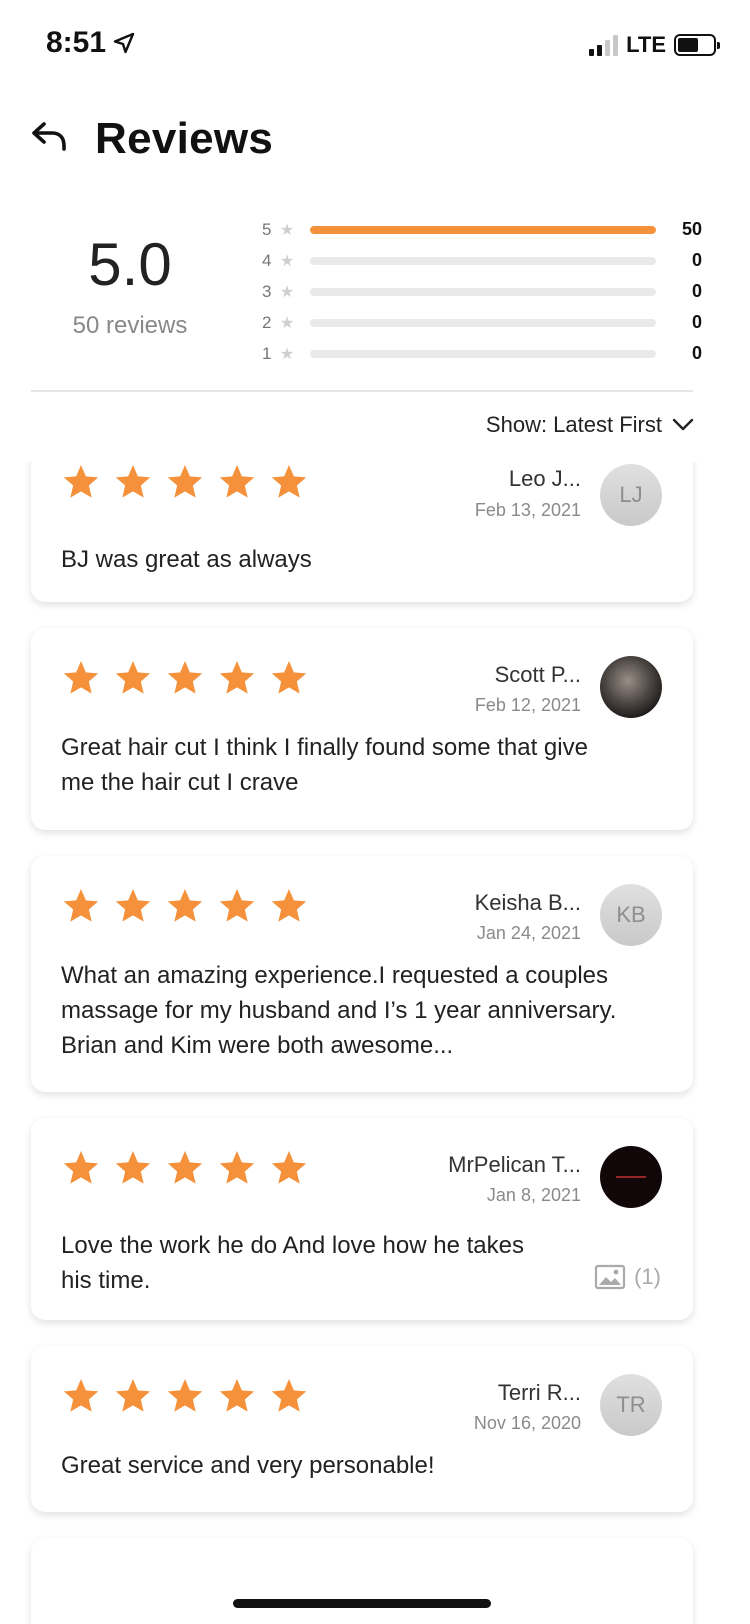 This screenshot has width=750, height=1624. What do you see at coordinates (646, 44) in the screenshot?
I see `network-label: LTE` at bounding box center [646, 44].